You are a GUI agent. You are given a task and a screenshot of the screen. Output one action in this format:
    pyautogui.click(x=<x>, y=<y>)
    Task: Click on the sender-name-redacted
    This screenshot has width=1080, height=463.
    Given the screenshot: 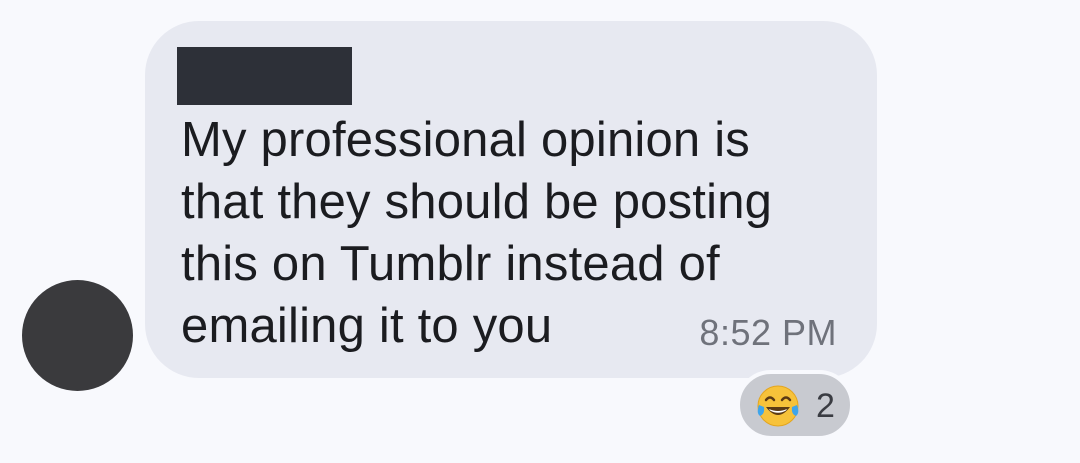 What is the action you would take?
    pyautogui.click(x=264, y=76)
    